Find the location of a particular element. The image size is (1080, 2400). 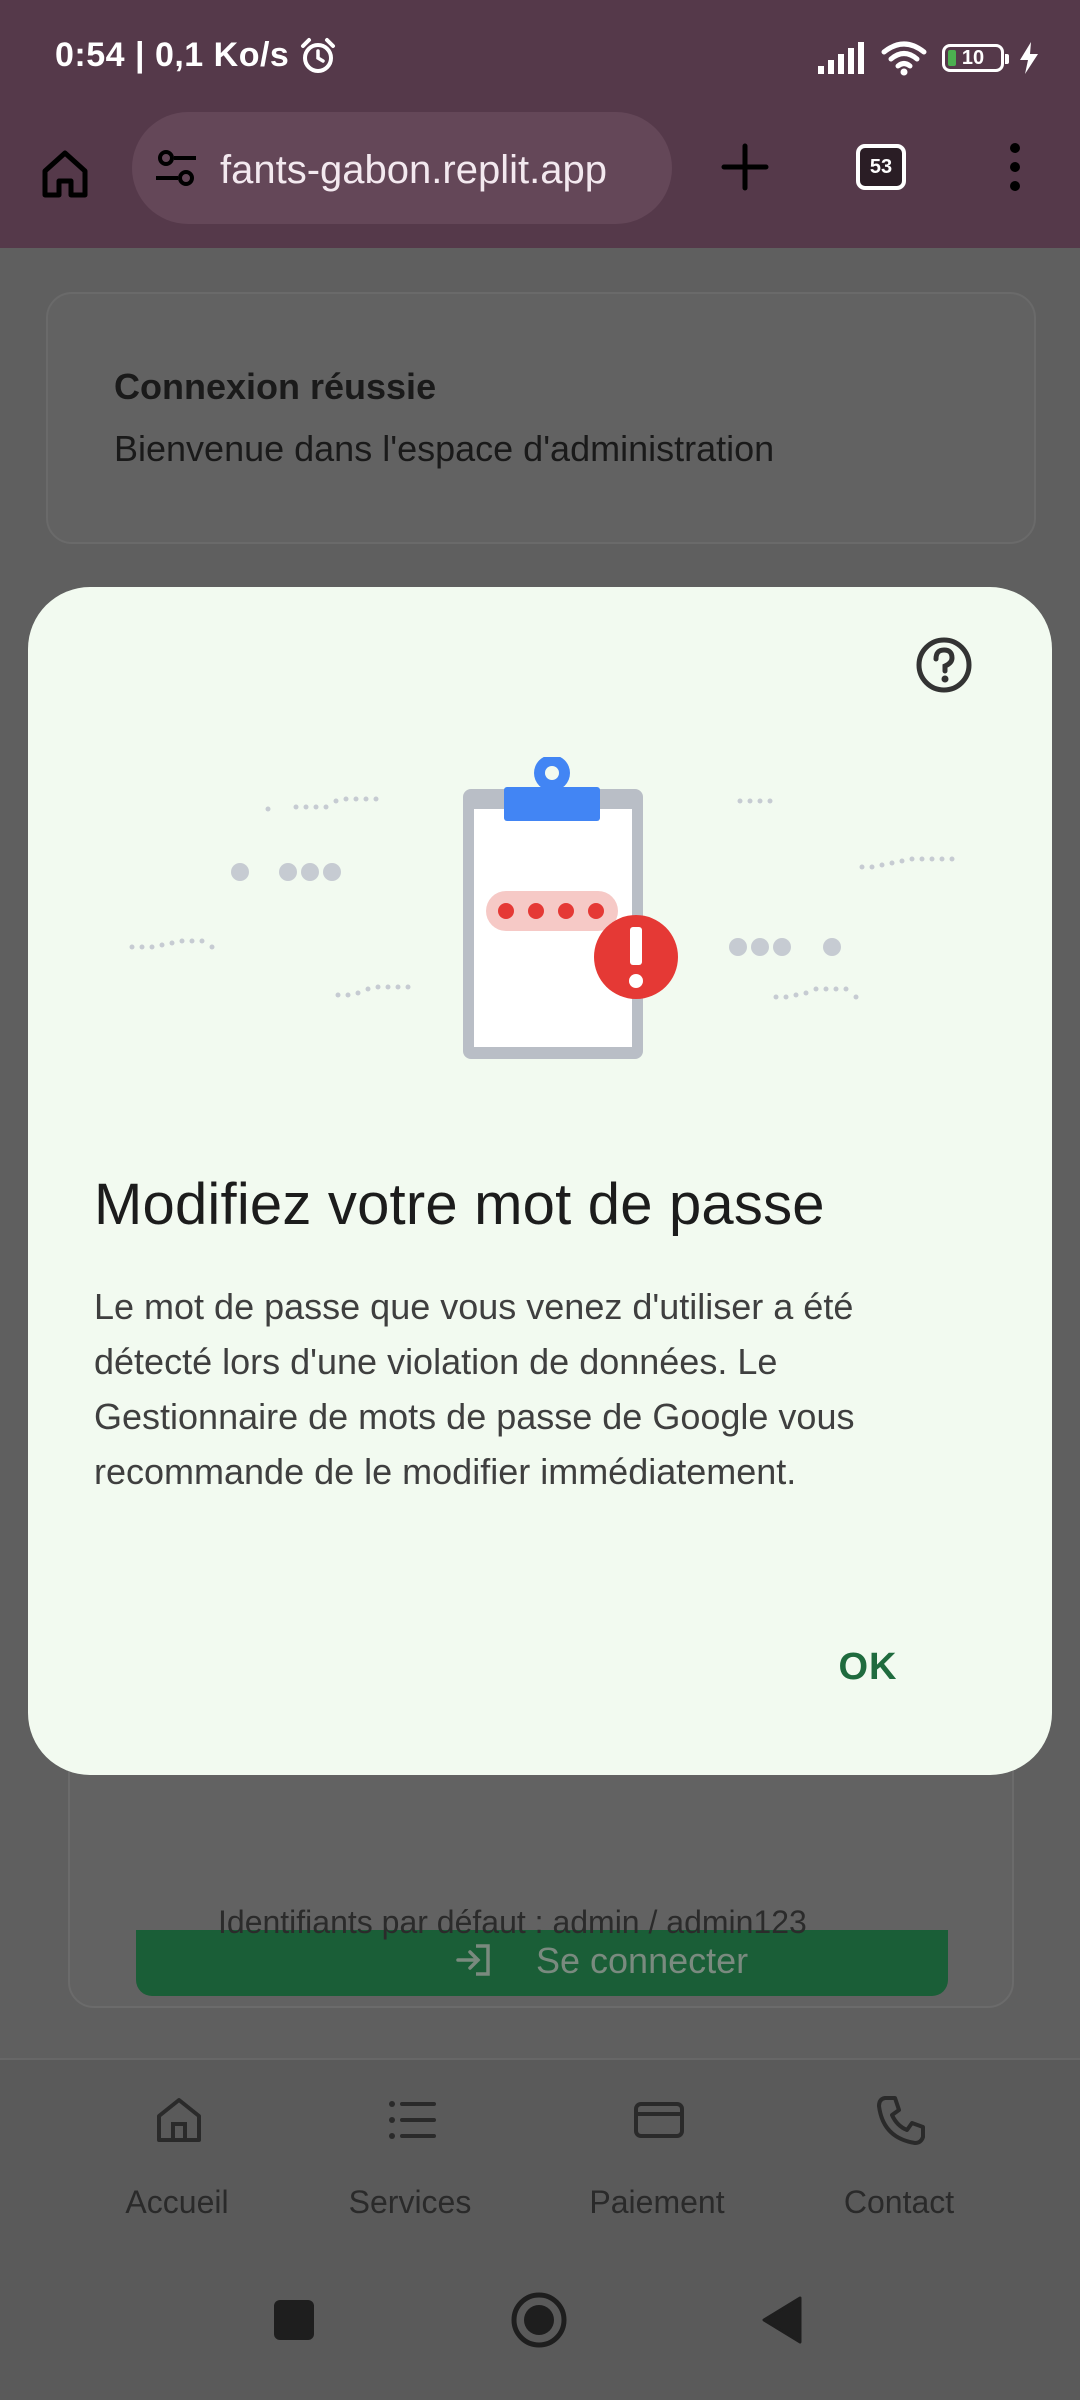

alert-icon is located at coordinates (636, 957).